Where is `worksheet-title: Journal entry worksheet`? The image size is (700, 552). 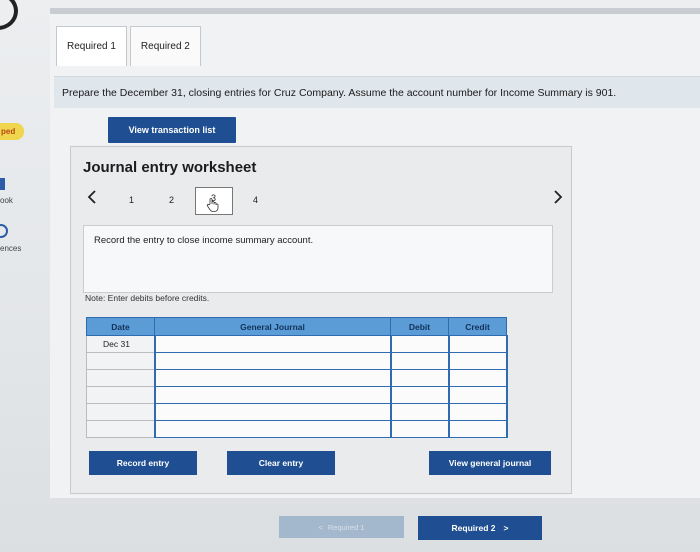
worksheet-title: Journal entry worksheet is located at coordinates (170, 167).